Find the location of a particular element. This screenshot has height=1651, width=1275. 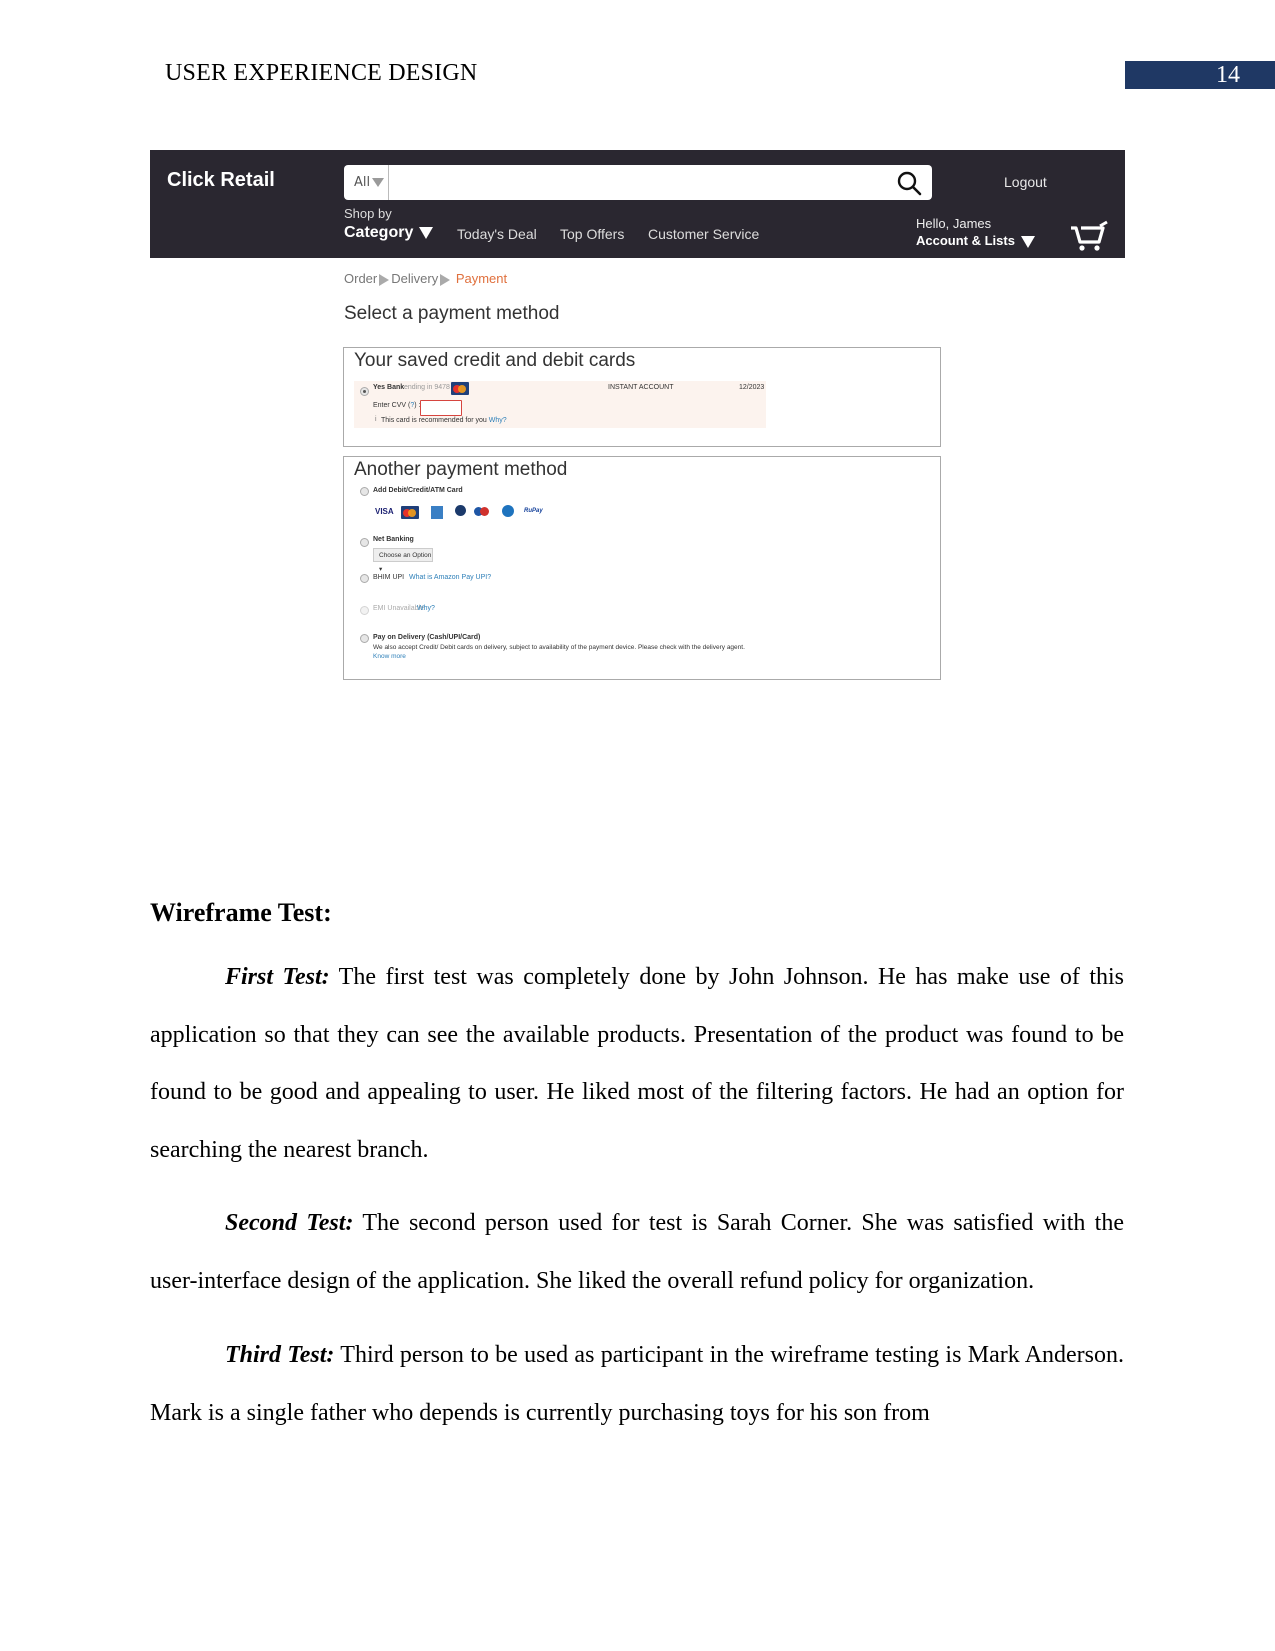

info-icon: i is located at coordinates (376, 419).